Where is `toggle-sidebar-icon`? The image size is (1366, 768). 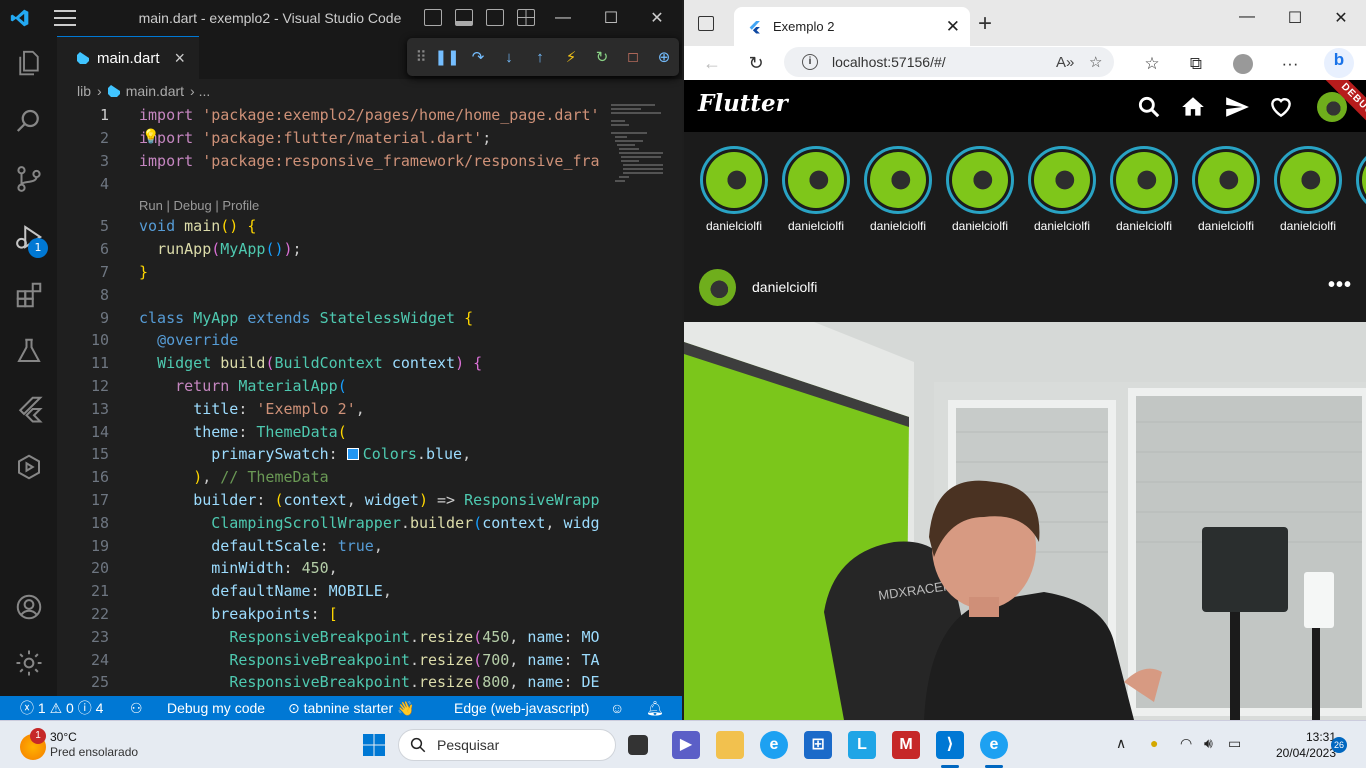
toggle-sidebar-icon is located at coordinates (433, 17).